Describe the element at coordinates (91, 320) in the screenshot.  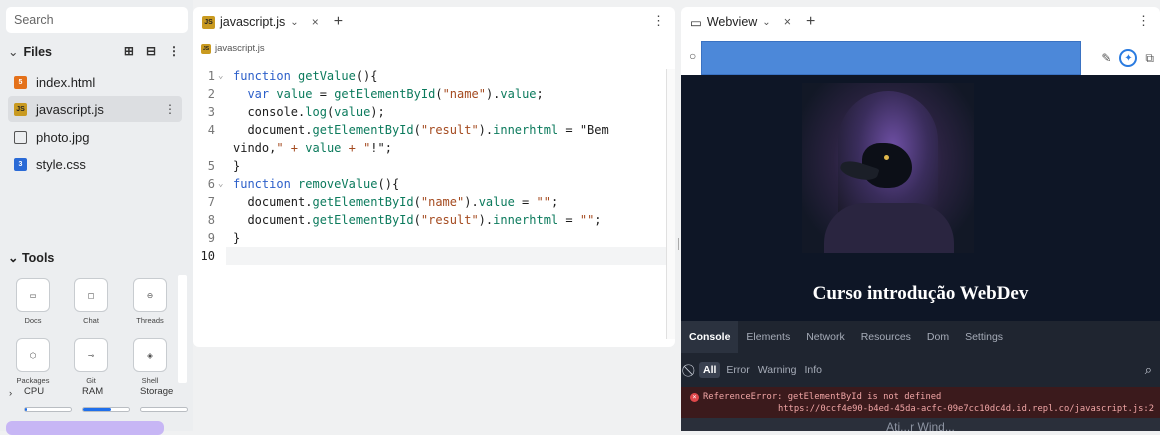
I see `tool-label: Chat` at that location.